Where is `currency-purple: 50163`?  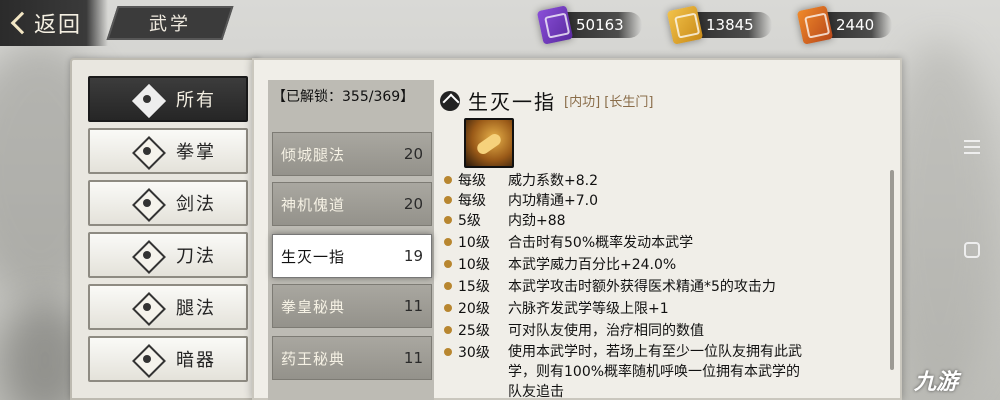 currency-purple: 50163 is located at coordinates (589, 25).